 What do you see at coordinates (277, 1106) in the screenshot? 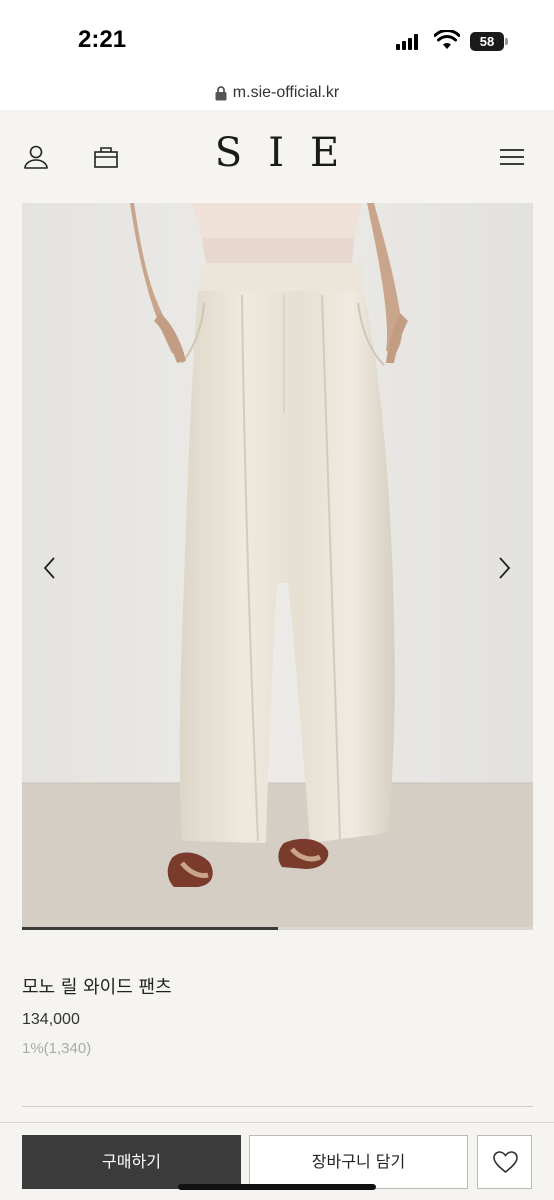
I see `divider` at bounding box center [277, 1106].